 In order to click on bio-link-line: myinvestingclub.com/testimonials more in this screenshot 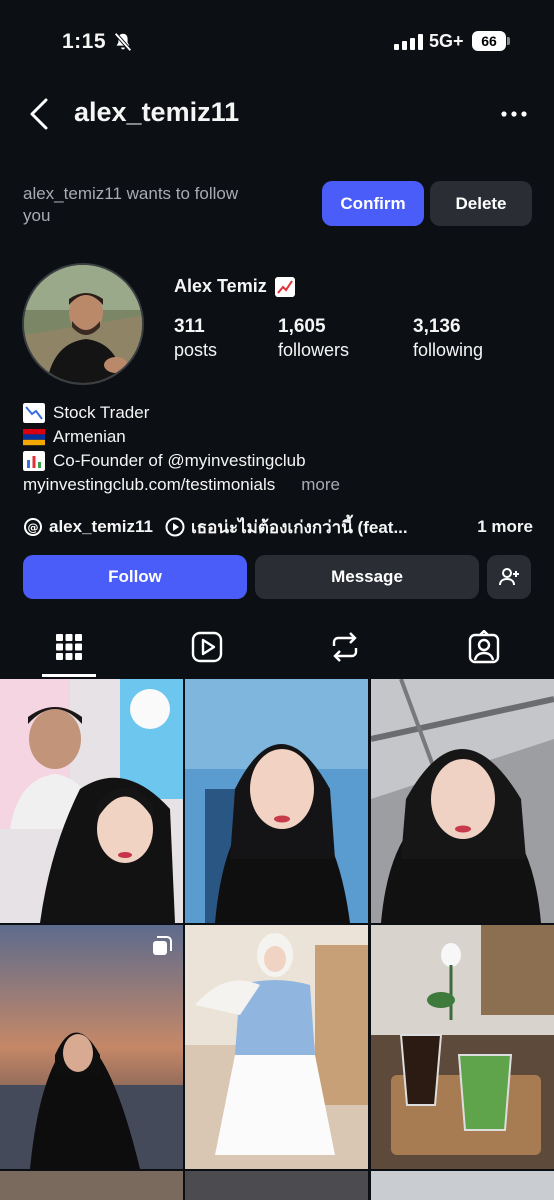, I will do `click(181, 485)`.